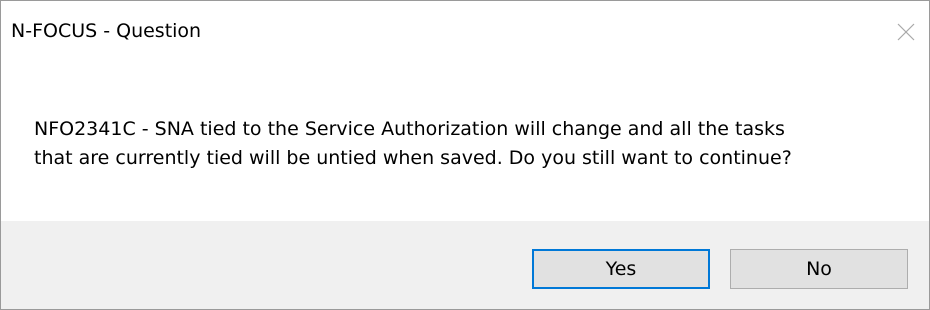 This screenshot has width=930, height=310. What do you see at coordinates (106, 31) in the screenshot?
I see `dialog-title: N-FOCUS - Question` at bounding box center [106, 31].